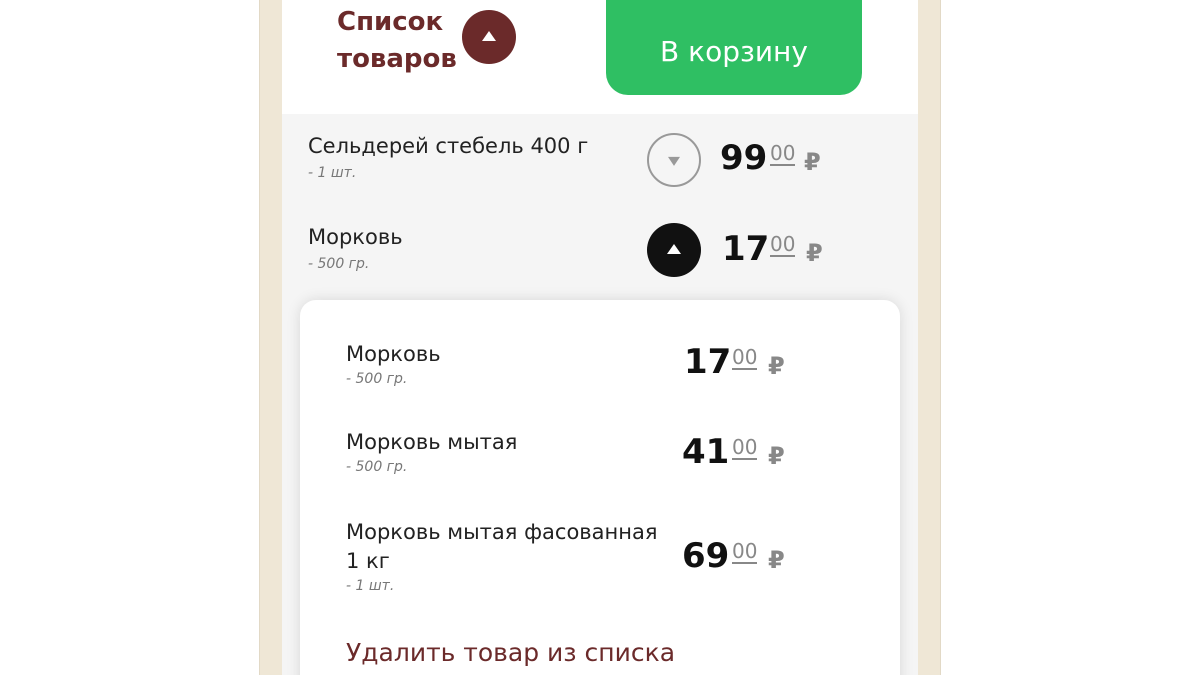 Image resolution: width=1200 pixels, height=675 pixels. I want to click on collapse-item-button, so click(674, 250).